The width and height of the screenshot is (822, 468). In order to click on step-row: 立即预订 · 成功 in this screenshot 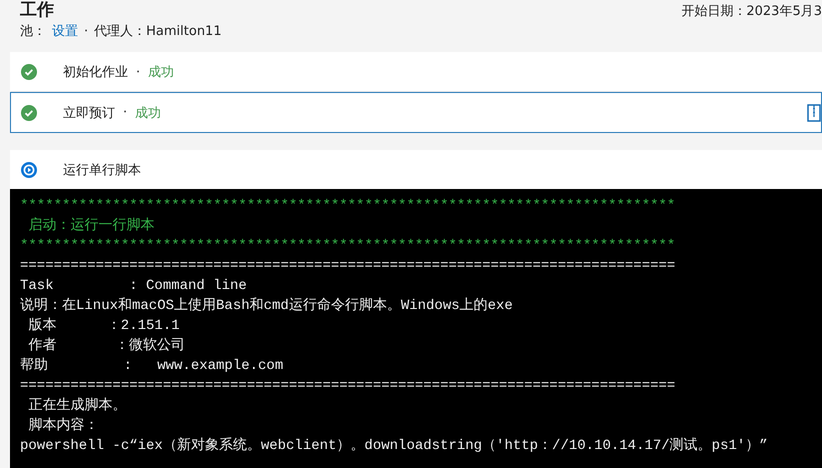, I will do `click(416, 112)`.